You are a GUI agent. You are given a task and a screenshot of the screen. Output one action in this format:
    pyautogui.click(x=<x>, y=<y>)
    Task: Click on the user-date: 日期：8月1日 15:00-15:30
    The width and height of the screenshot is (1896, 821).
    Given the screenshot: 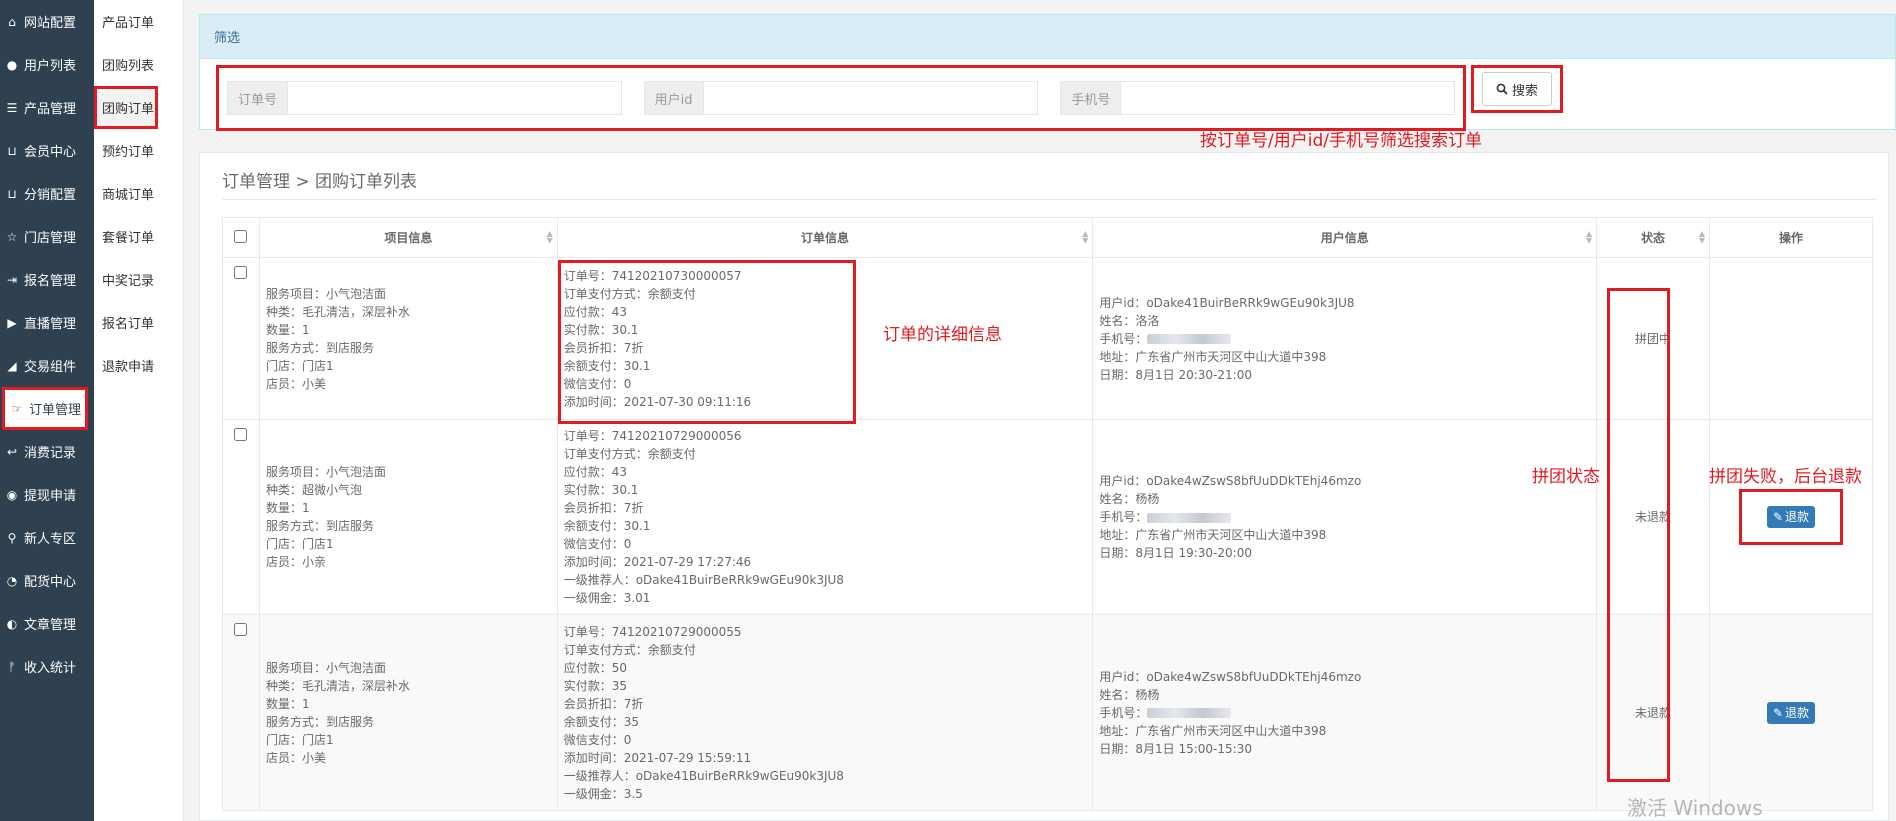 What is the action you would take?
    pyautogui.click(x=1175, y=748)
    